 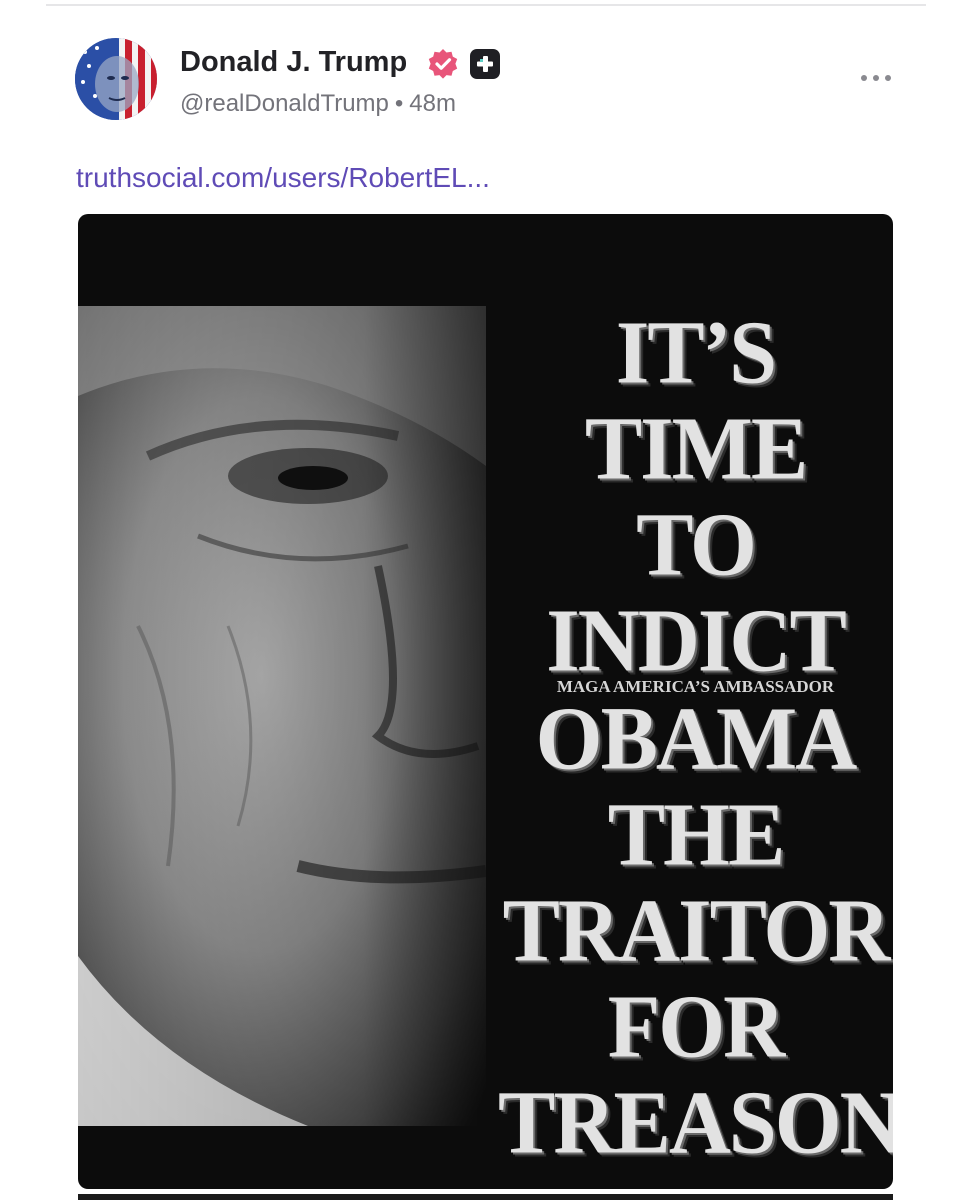 I want to click on verified-icon, so click(x=443, y=64).